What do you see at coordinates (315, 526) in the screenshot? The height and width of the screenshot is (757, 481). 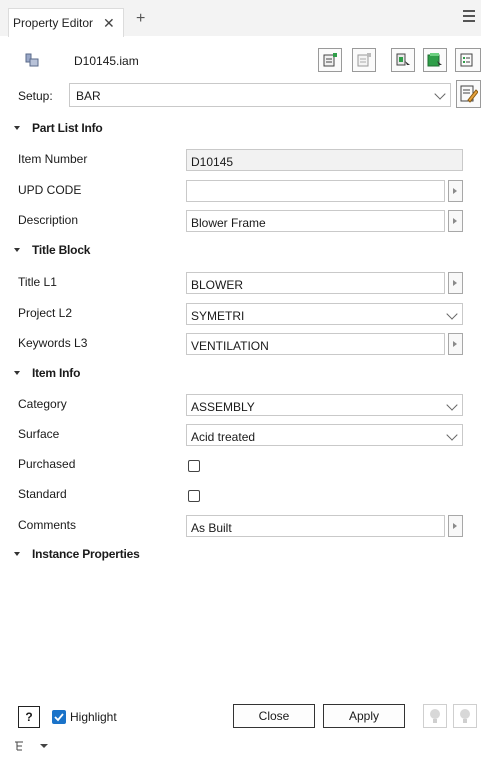 I see `comments-field: As Built` at bounding box center [315, 526].